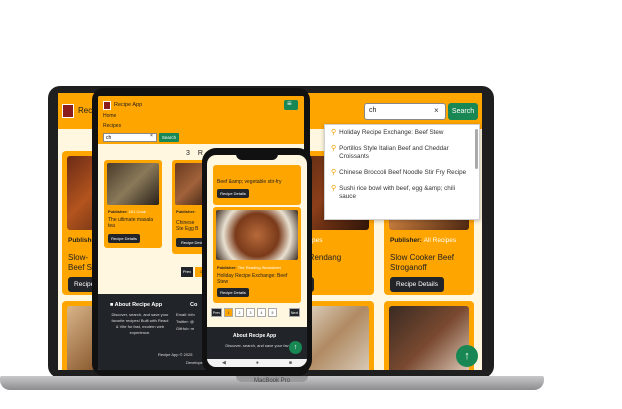 This screenshot has height=409, width=622. Describe the element at coordinates (130, 137) in the screenshot. I see `search-input: ch` at that location.